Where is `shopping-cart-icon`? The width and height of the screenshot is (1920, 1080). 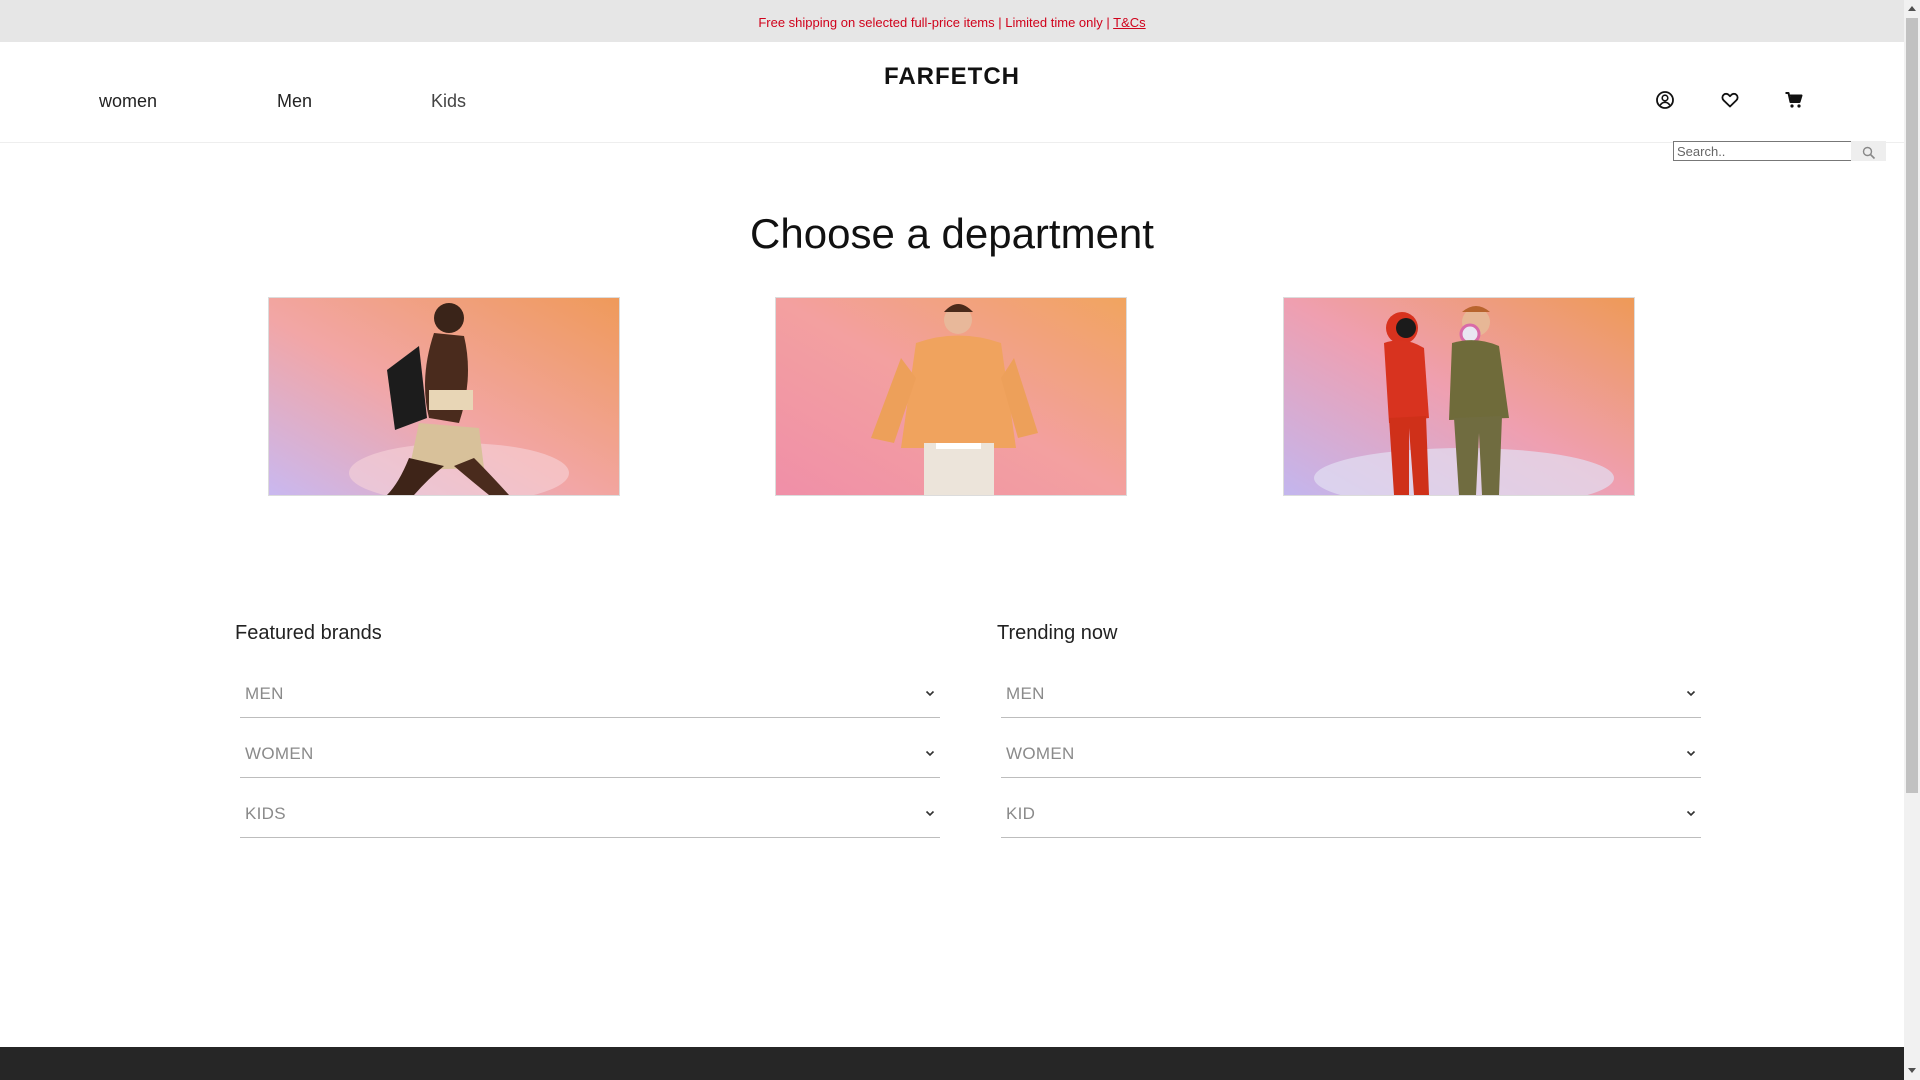 shopping-cart-icon is located at coordinates (1794, 100).